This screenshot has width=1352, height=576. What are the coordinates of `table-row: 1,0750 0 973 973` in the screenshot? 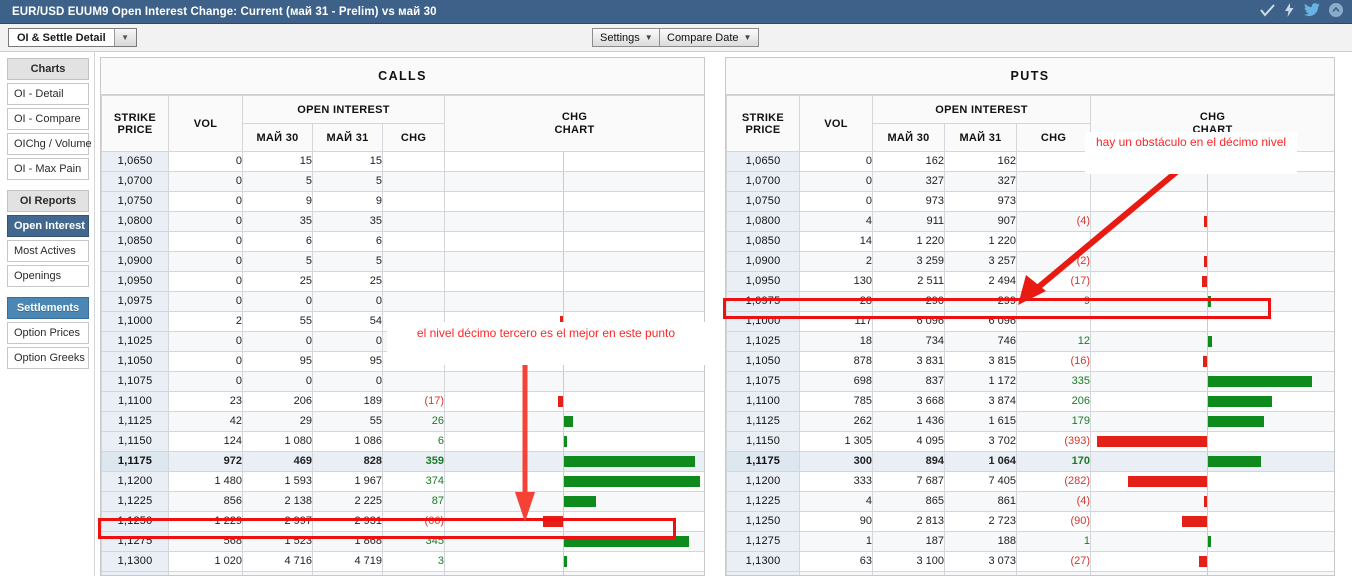 It's located at (1030, 201).